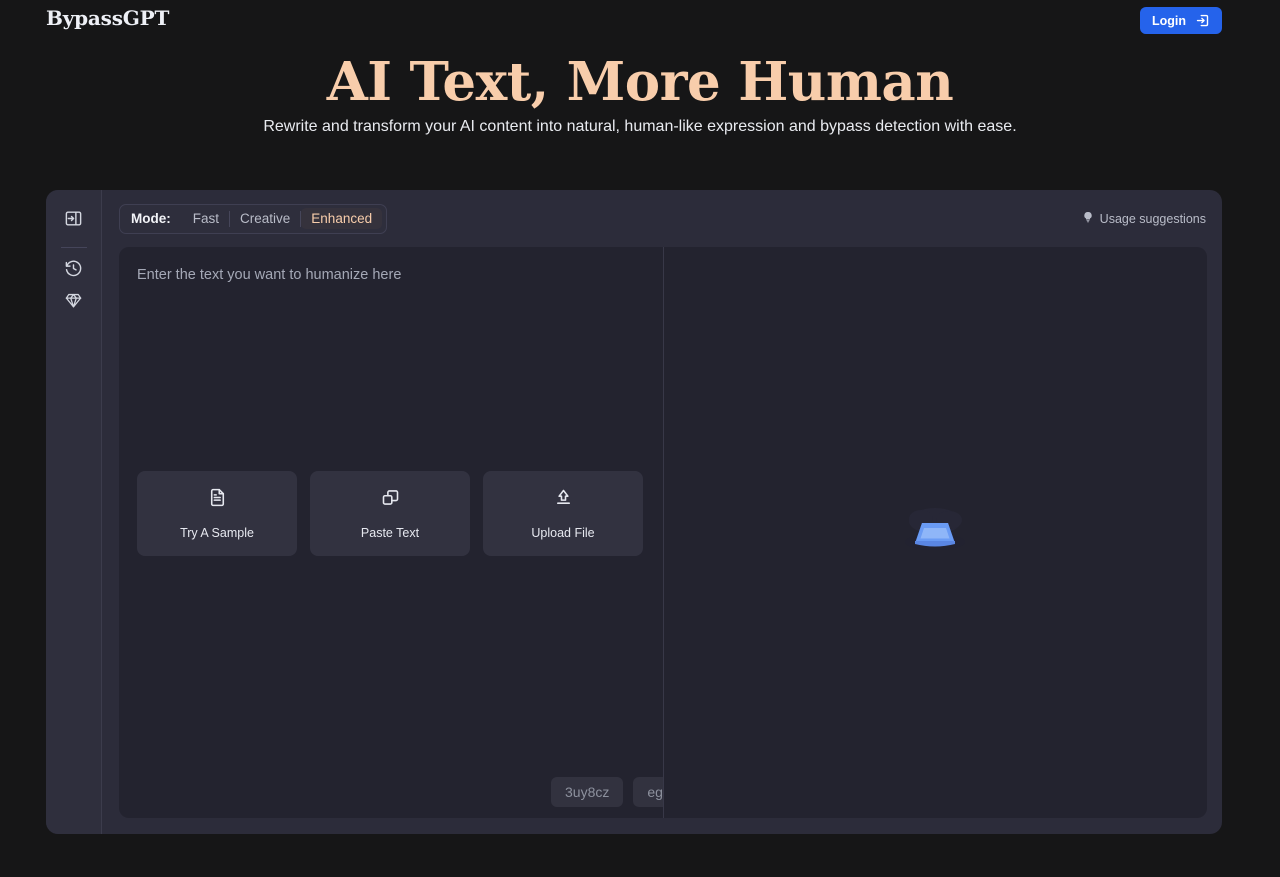  What do you see at coordinates (563, 513) in the screenshot?
I see `upload-file-button: Upload File` at bounding box center [563, 513].